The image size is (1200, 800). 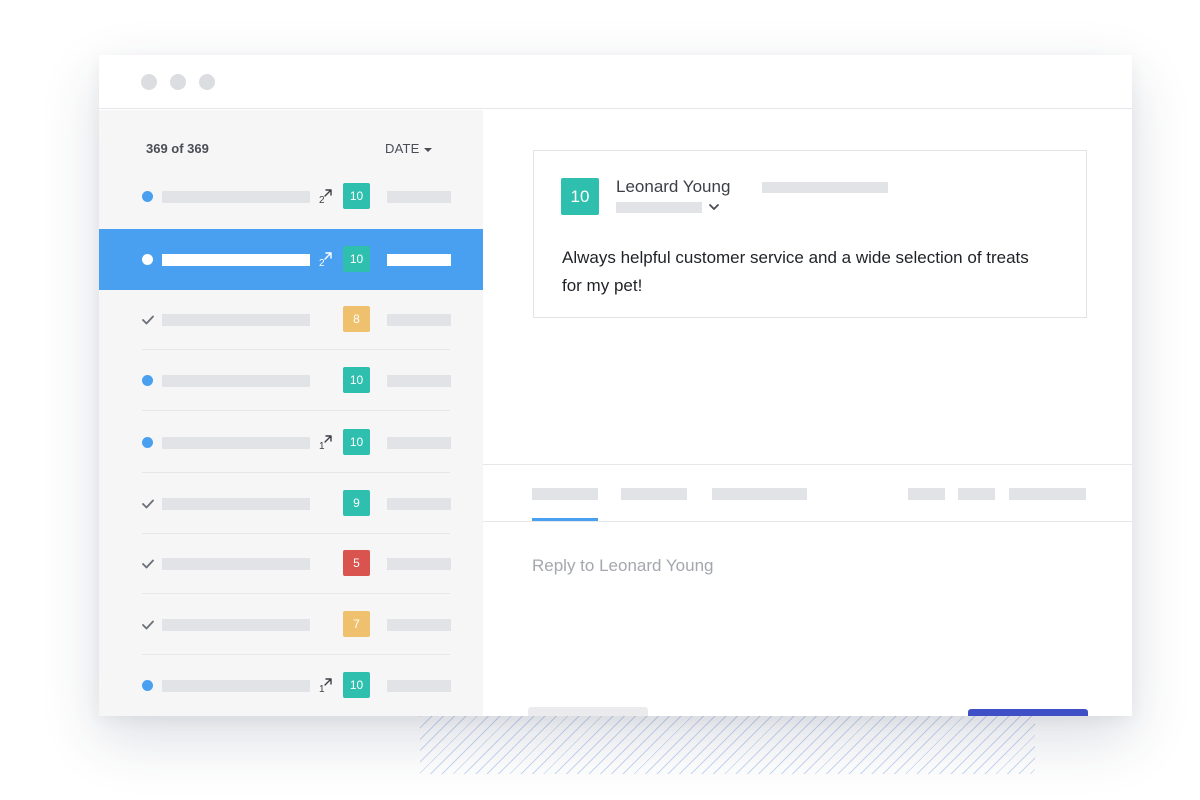 I want to click on review-list-item: 8, so click(x=291, y=319).